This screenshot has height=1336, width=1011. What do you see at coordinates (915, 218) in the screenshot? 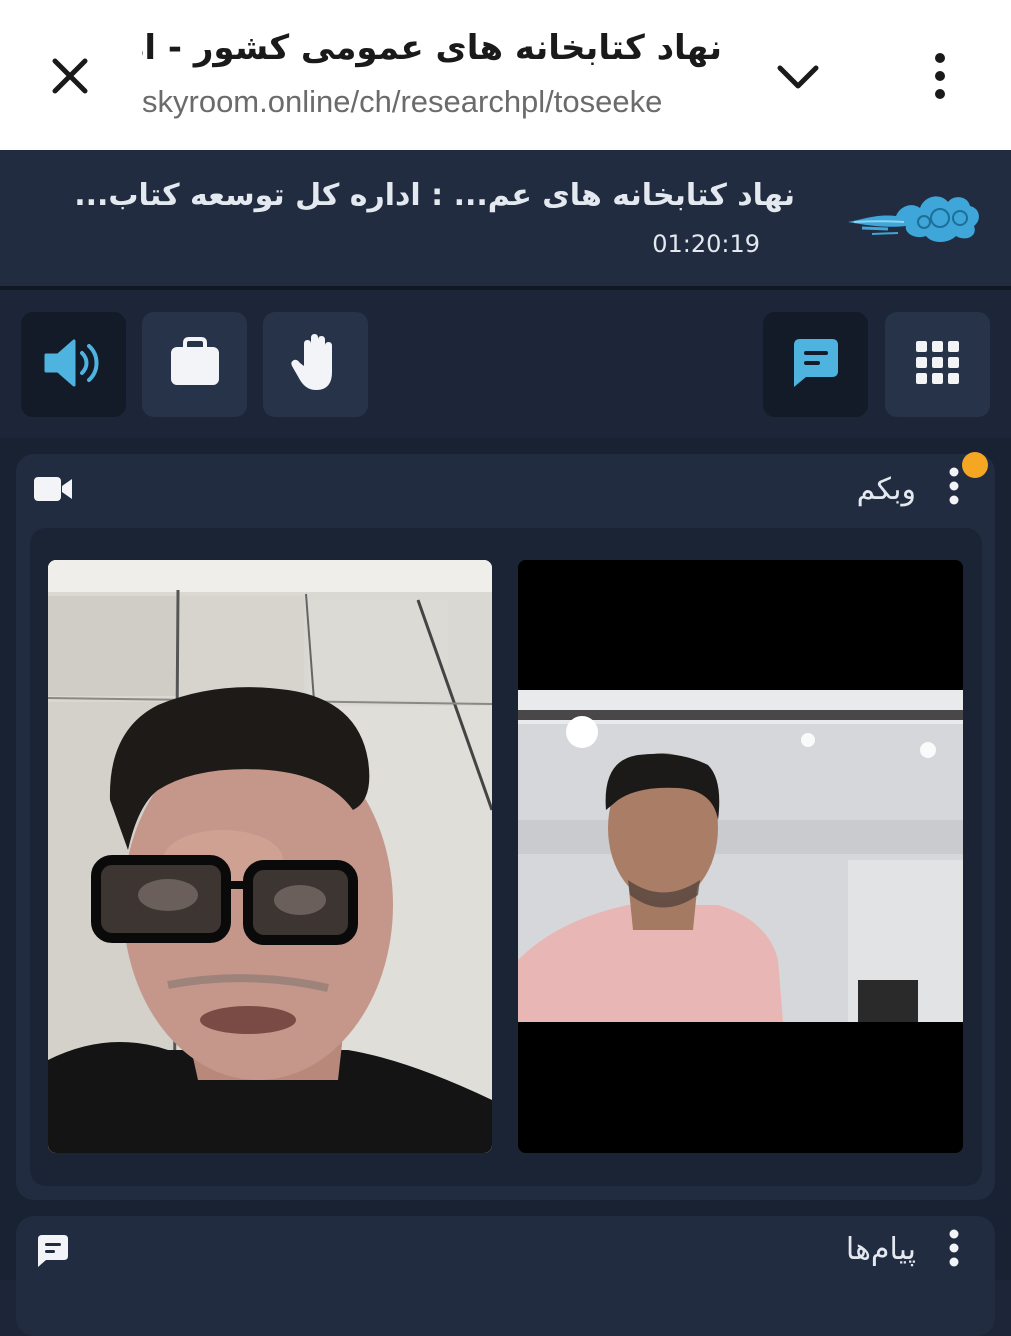
I see `skyroom-cloud-logo` at bounding box center [915, 218].